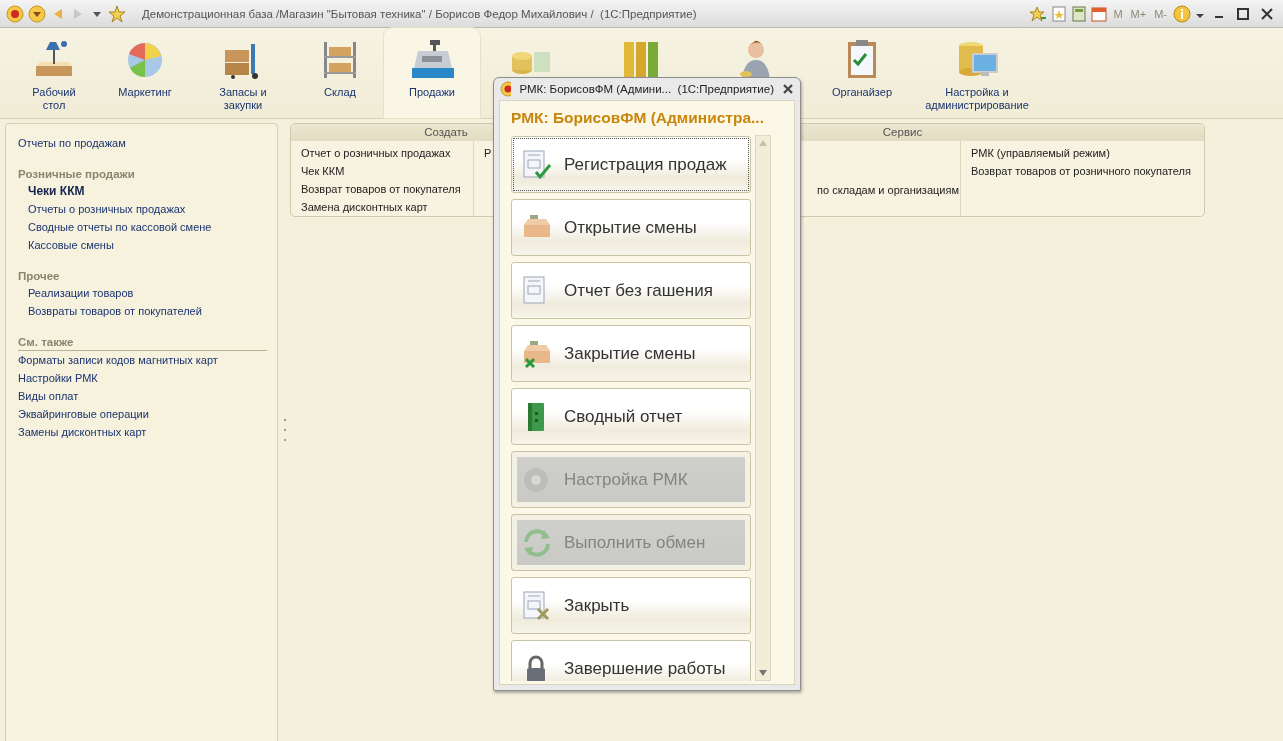 The image size is (1283, 741). I want to click on dialog-title: РМК: БорисовФМ (Админи... (1С:Предприятие), so click(646, 89).